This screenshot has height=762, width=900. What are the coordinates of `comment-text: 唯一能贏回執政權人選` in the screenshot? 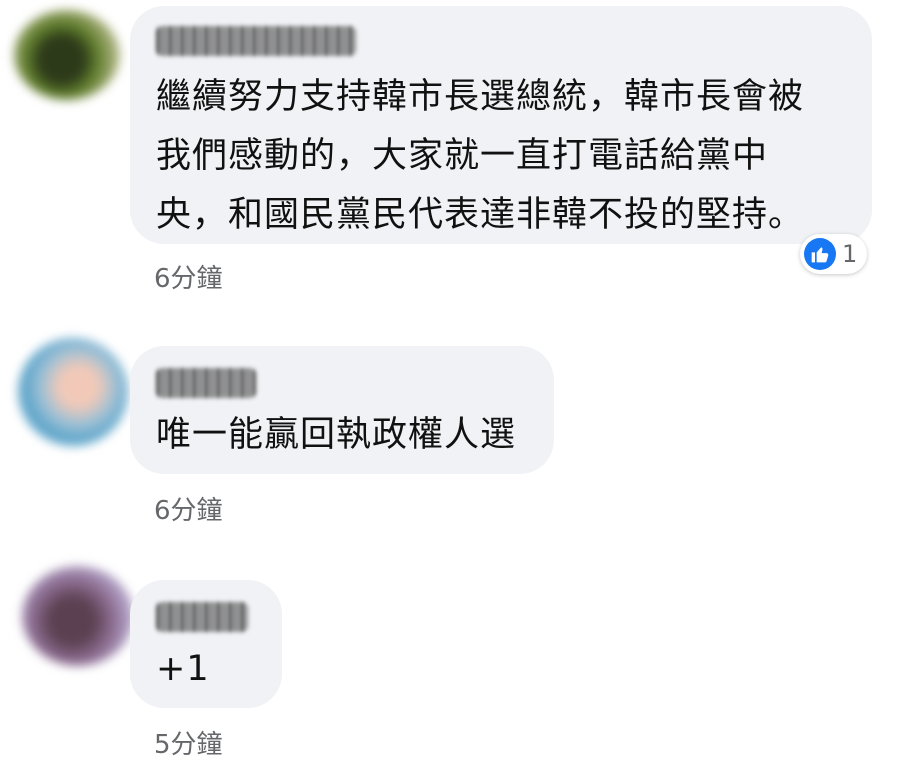 It's located at (336, 435).